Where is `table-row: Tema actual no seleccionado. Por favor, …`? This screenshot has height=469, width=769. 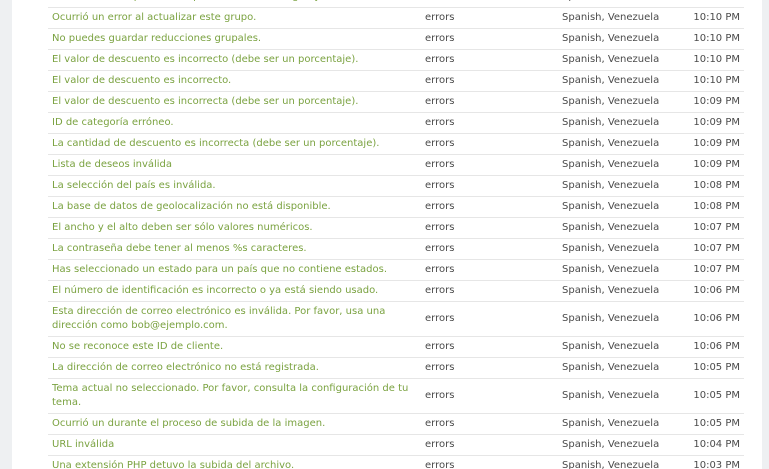
table-row: Tema actual no seleccionado. Por favor, … is located at coordinates (396, 396).